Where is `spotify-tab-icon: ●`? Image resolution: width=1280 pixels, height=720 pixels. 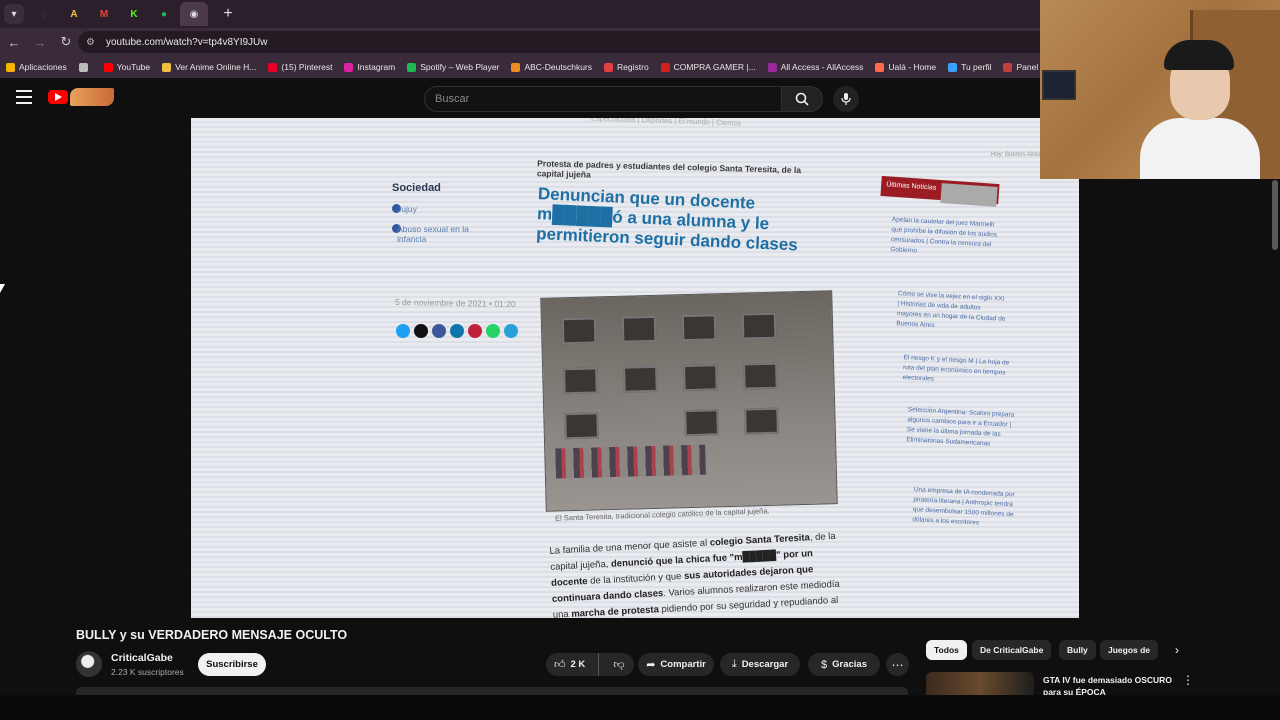 spotify-tab-icon: ● is located at coordinates (164, 14).